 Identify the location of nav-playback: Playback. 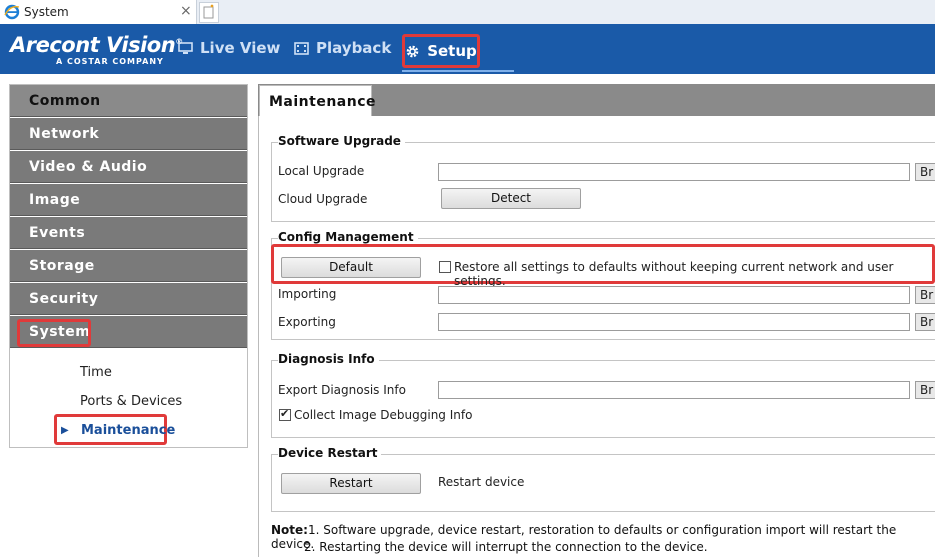
(342, 48).